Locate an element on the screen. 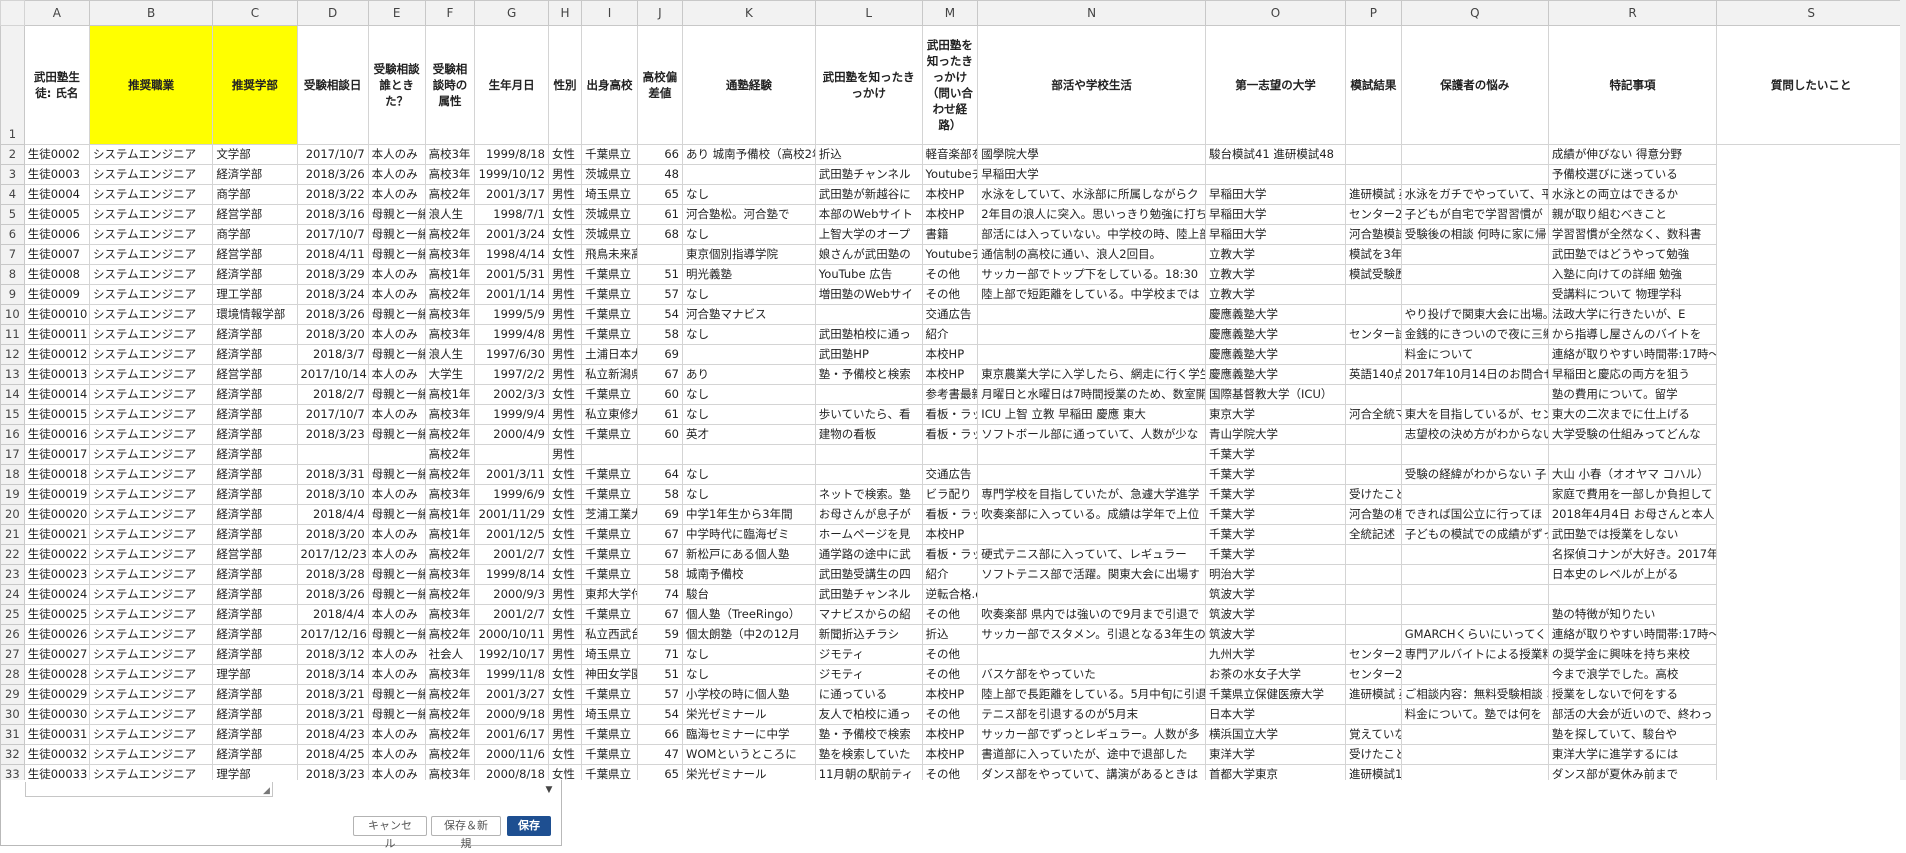  table-cell: Youtubeチャンネル is located at coordinates (950, 254).